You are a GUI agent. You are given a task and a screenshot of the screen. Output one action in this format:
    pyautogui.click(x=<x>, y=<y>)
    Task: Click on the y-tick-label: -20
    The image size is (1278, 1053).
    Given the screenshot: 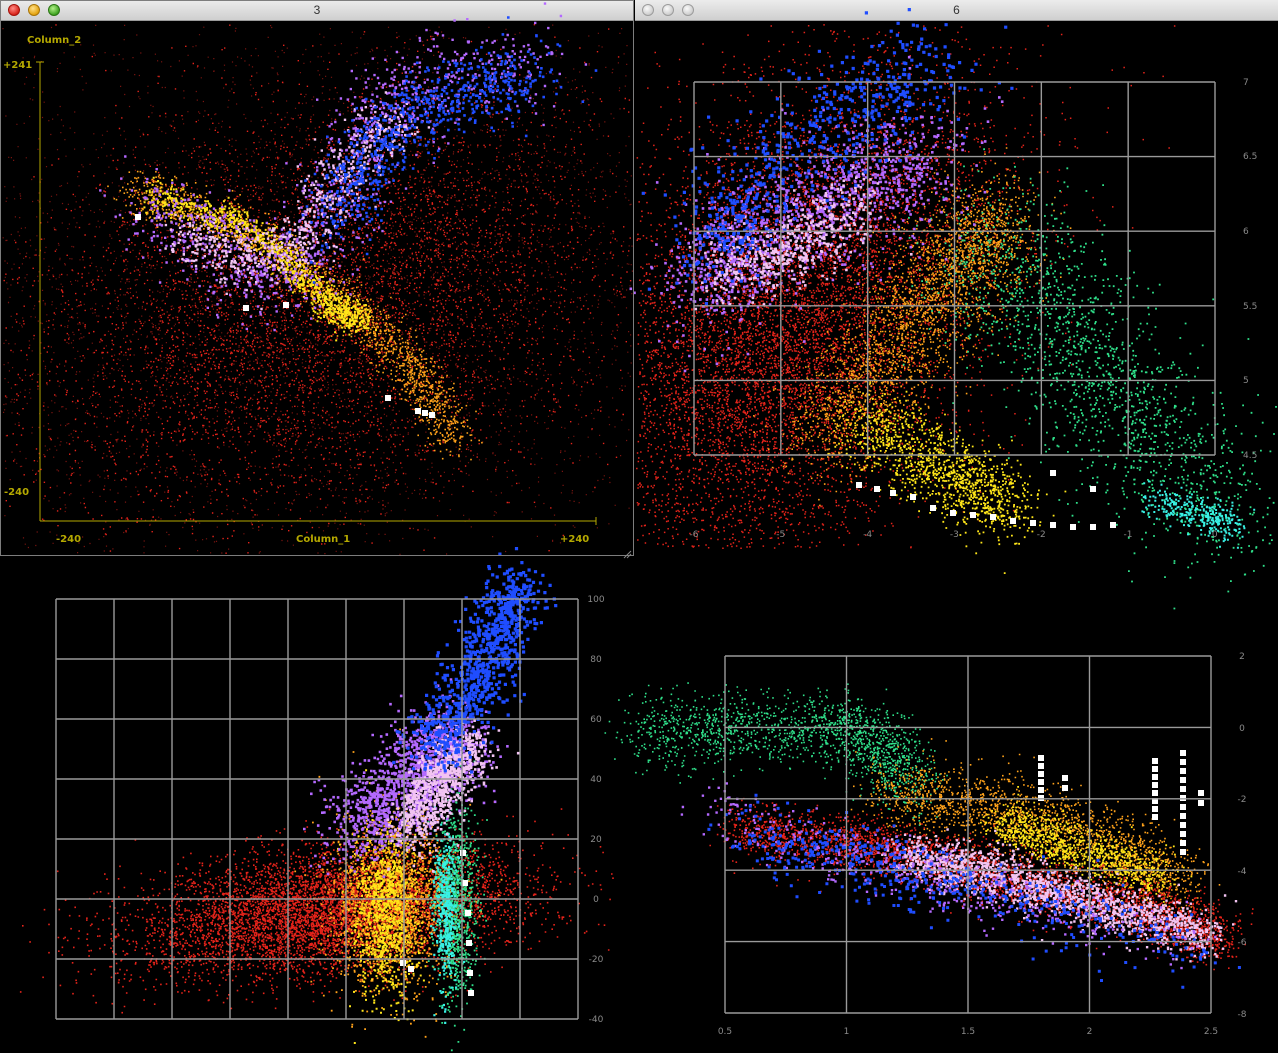 What is the action you would take?
    pyautogui.click(x=596, y=960)
    